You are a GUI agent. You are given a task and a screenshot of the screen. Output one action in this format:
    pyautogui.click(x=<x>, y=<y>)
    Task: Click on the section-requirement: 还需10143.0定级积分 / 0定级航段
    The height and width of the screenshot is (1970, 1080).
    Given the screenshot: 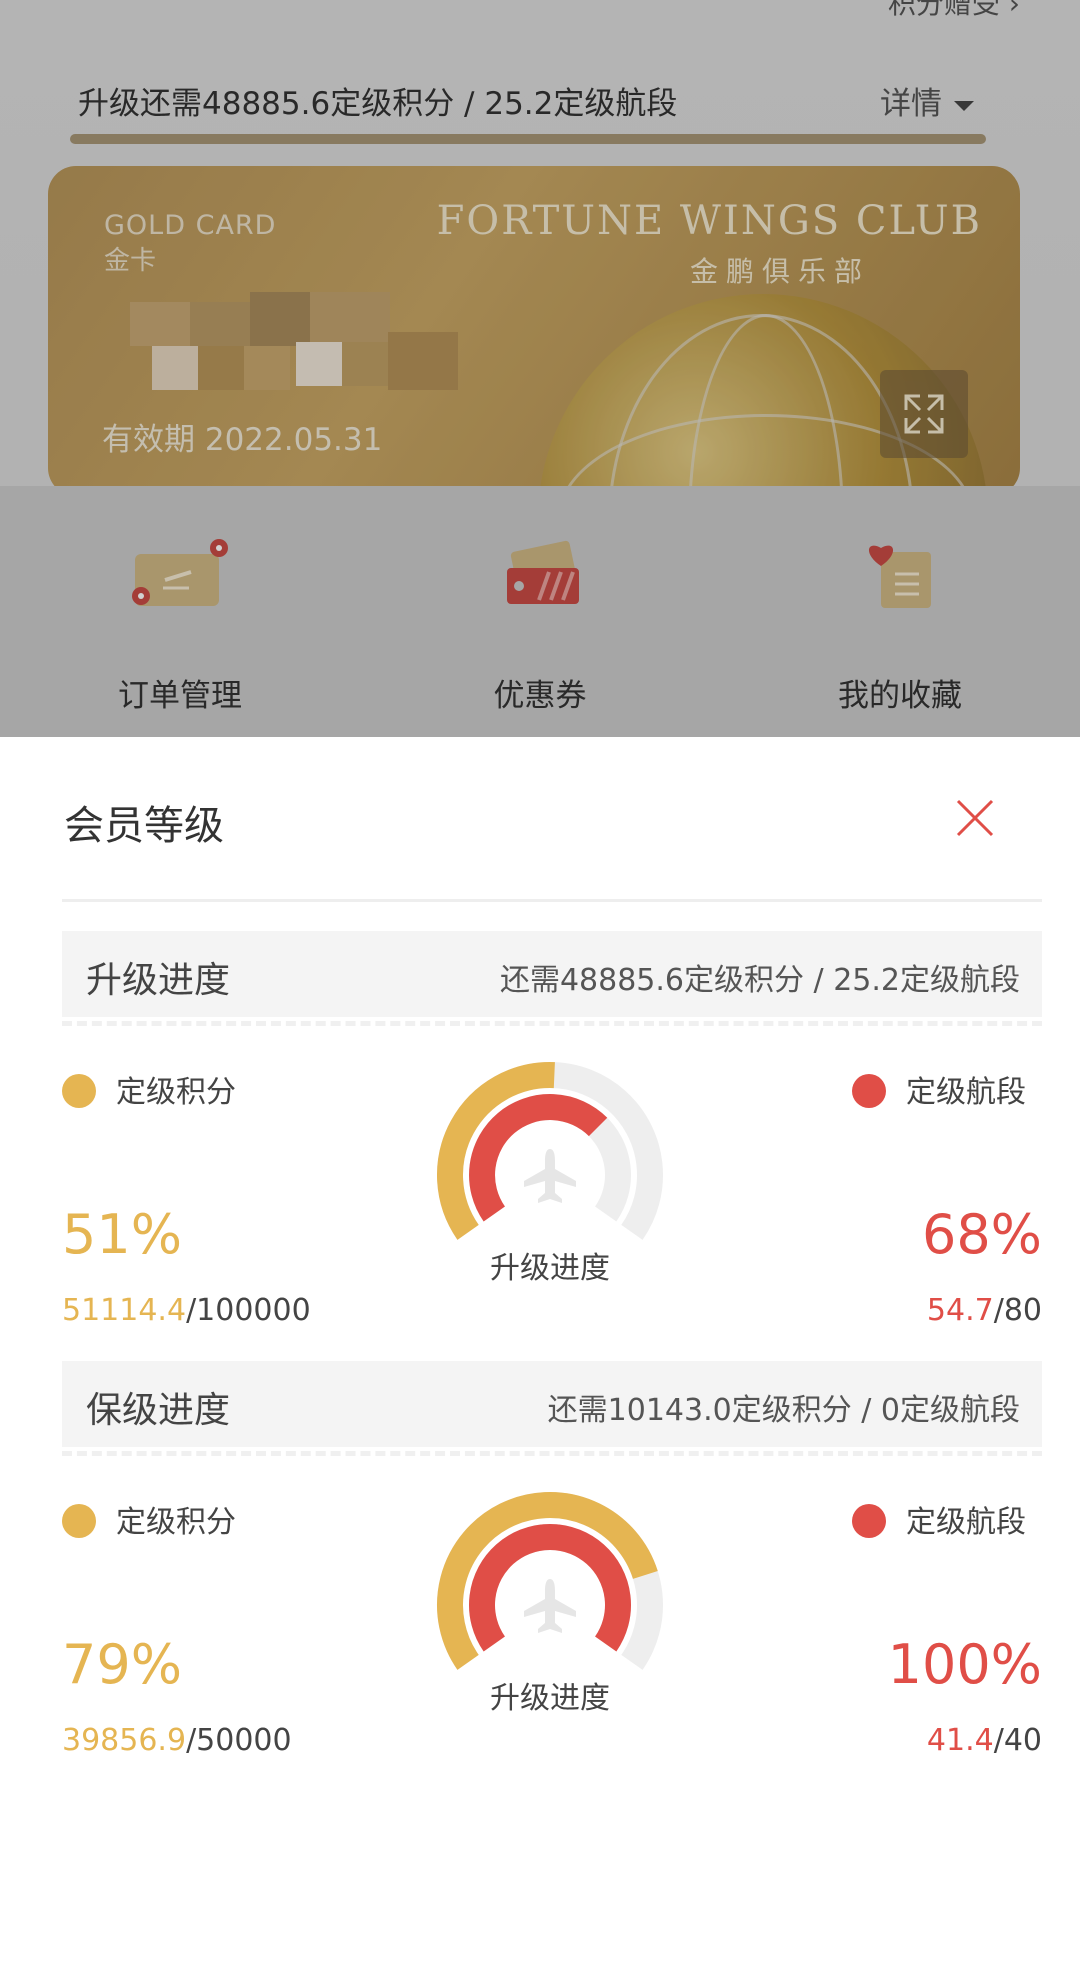 What is the action you would take?
    pyautogui.click(x=783, y=1410)
    